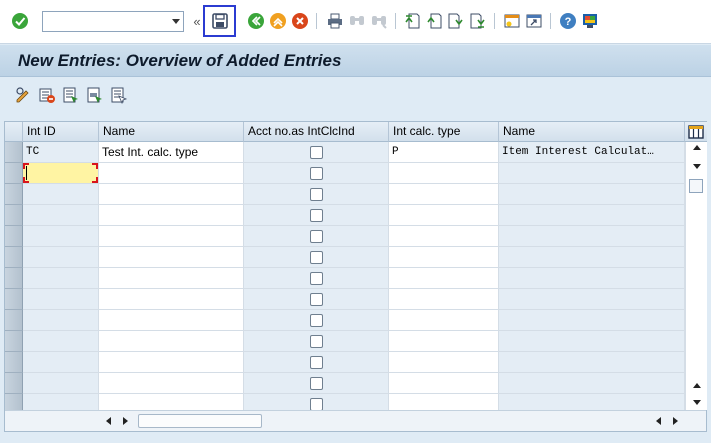 The height and width of the screenshot is (443, 711). I want to click on scroll-right-icon, so click(125, 421).